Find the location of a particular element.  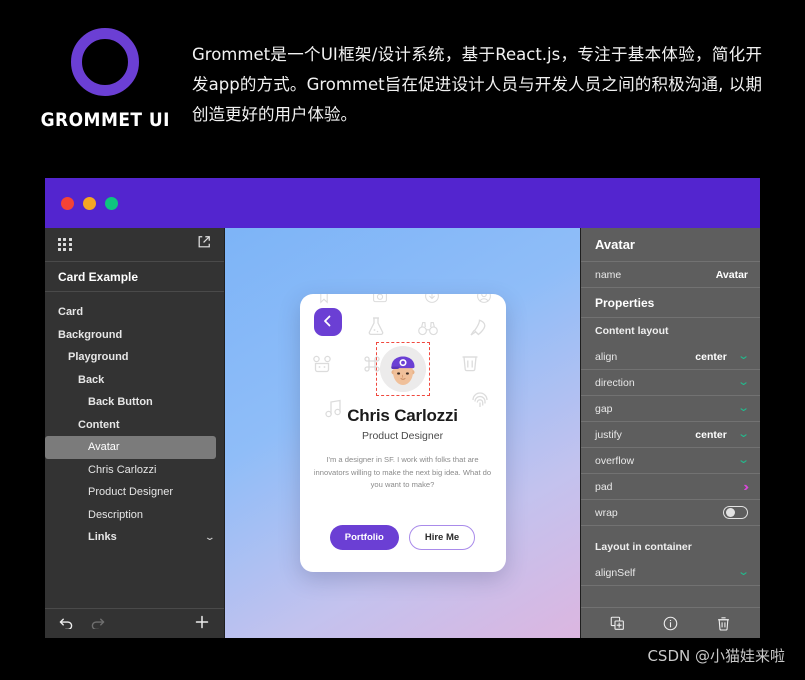

tree-item: Content is located at coordinates (134, 425).